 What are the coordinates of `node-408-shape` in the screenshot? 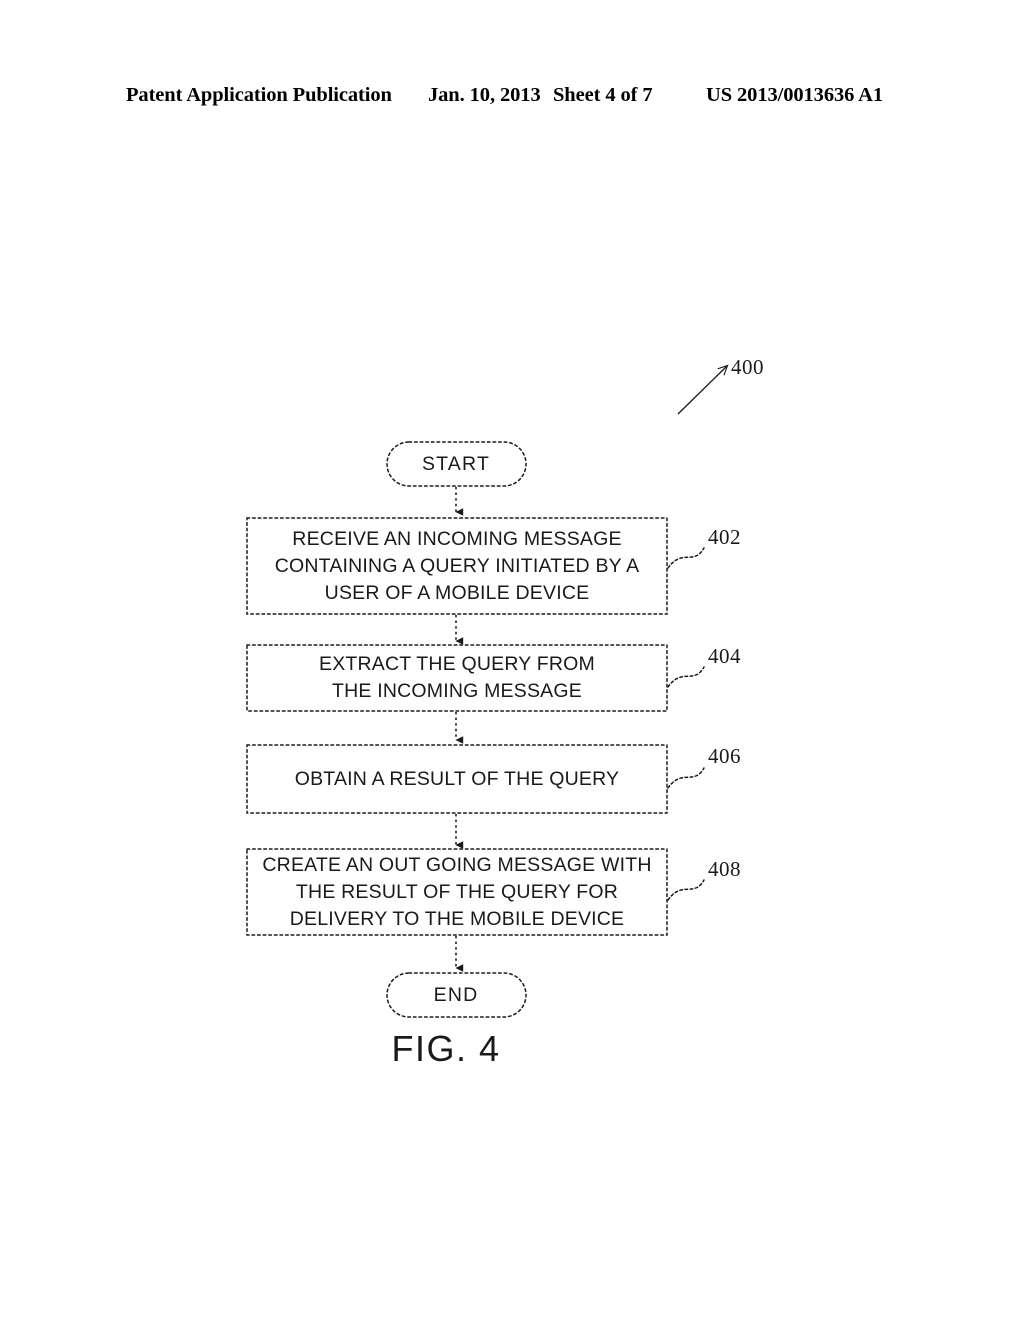 It's located at (457, 892).